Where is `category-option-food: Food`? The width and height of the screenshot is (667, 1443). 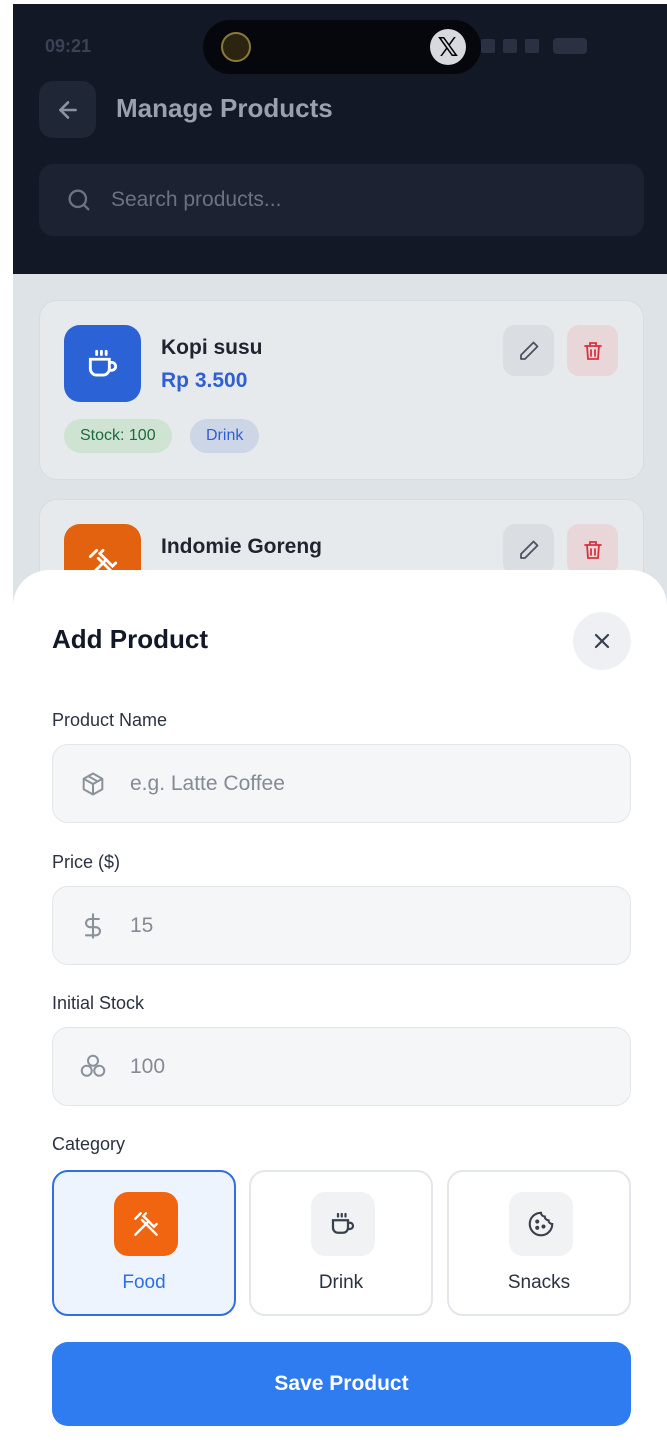 category-option-food: Food is located at coordinates (144, 1243).